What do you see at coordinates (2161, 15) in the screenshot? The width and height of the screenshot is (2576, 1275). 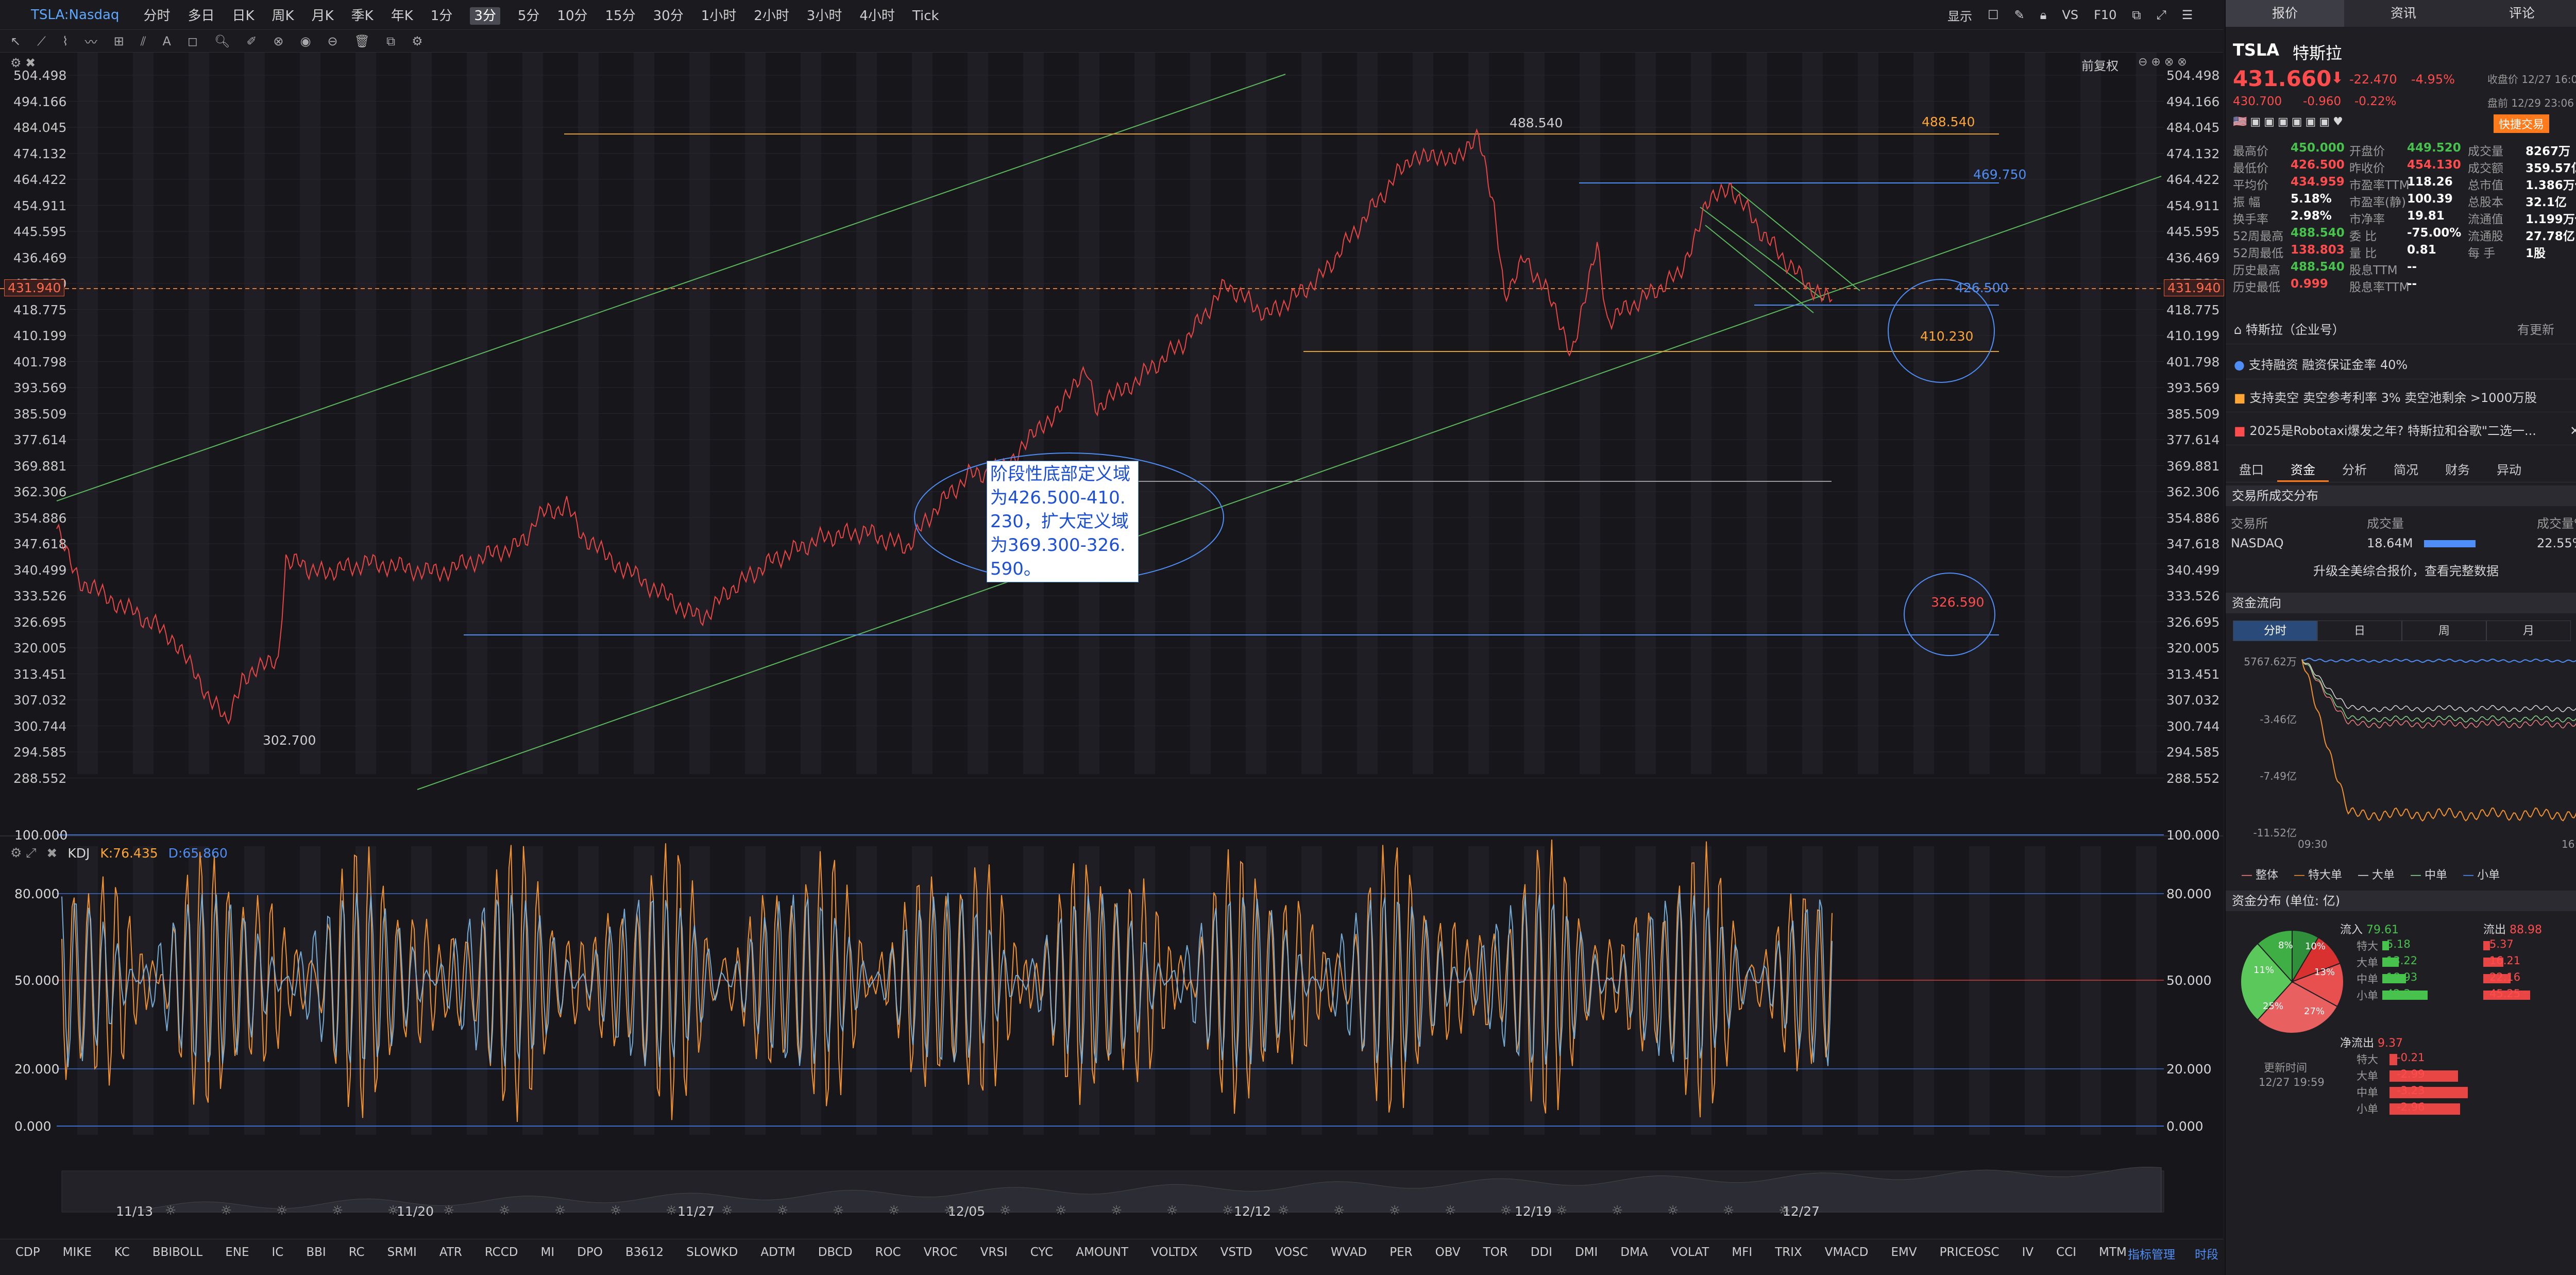 I see `fullscreen-icon: ⤢` at bounding box center [2161, 15].